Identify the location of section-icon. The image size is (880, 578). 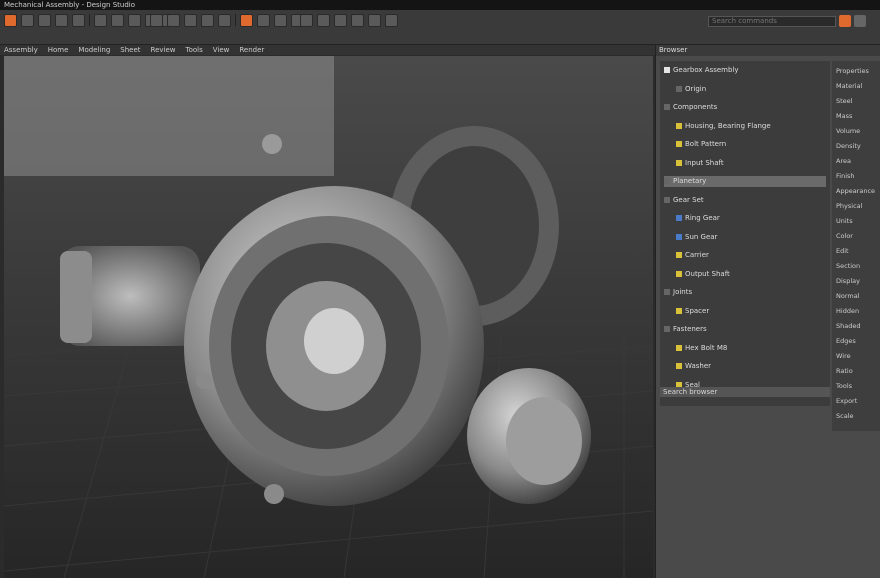
(263, 20).